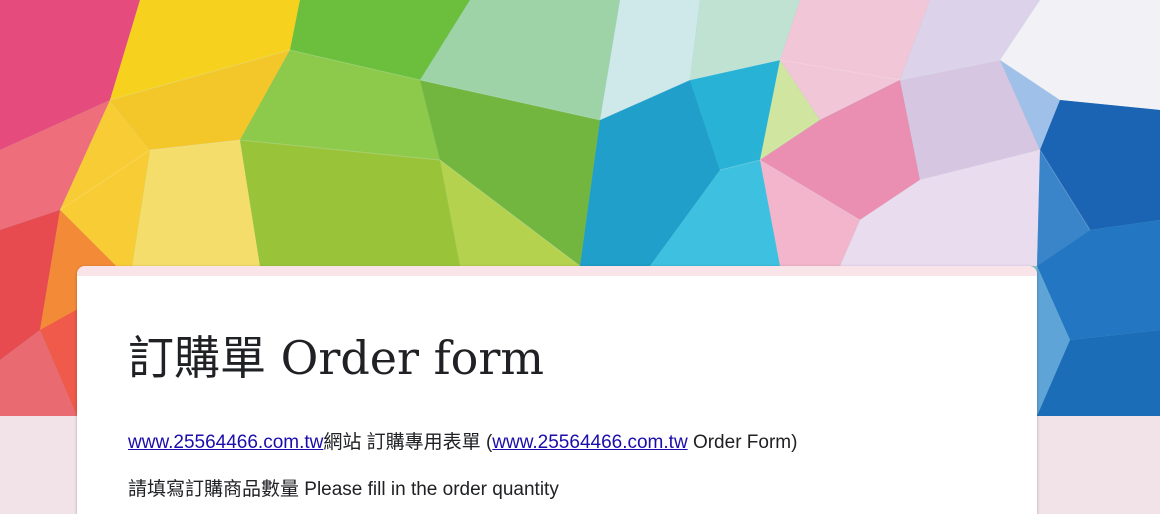 Image resolution: width=1160 pixels, height=514 pixels. Describe the element at coordinates (557, 271) in the screenshot. I see `card-top-accent-bar` at that location.